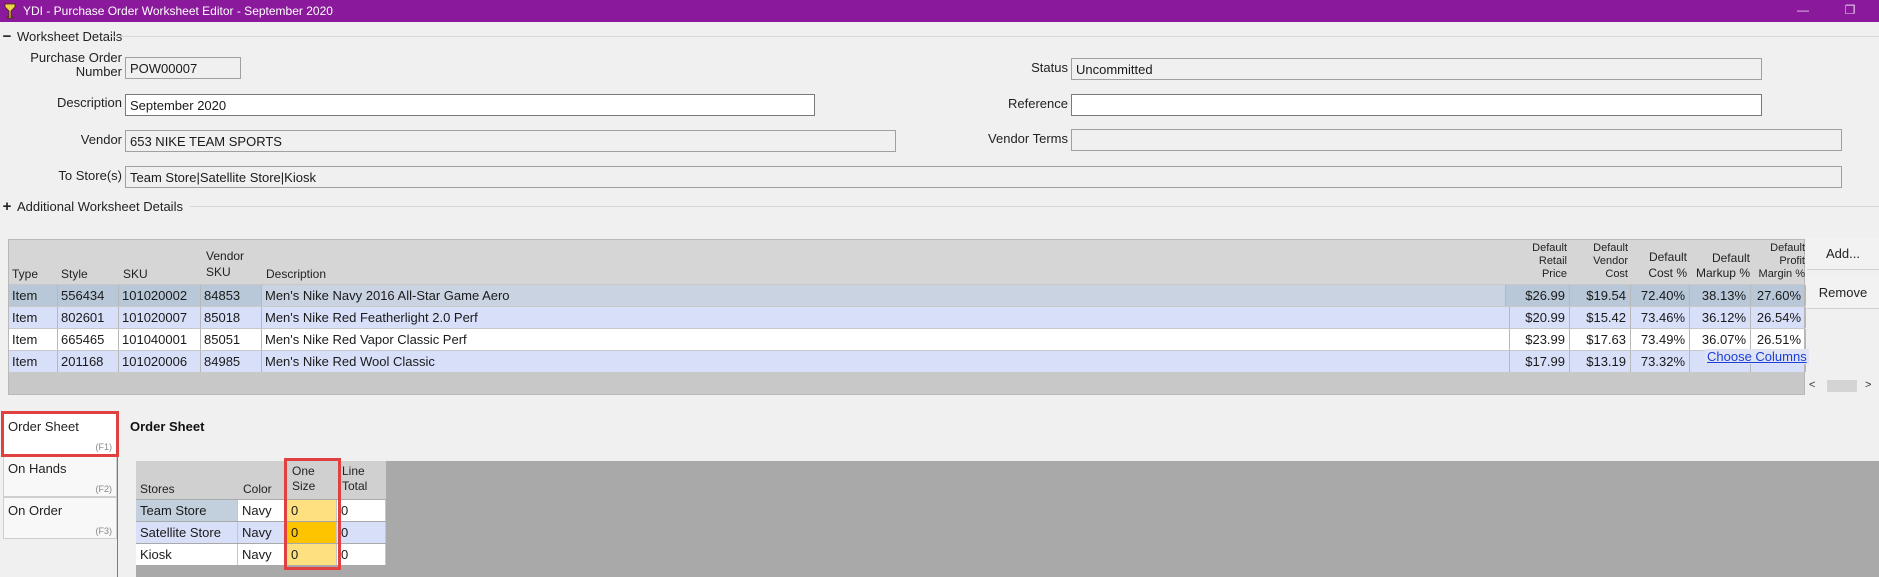 Image resolution: width=1879 pixels, height=577 pixels. I want to click on cell-style: 556434, so click(88, 295).